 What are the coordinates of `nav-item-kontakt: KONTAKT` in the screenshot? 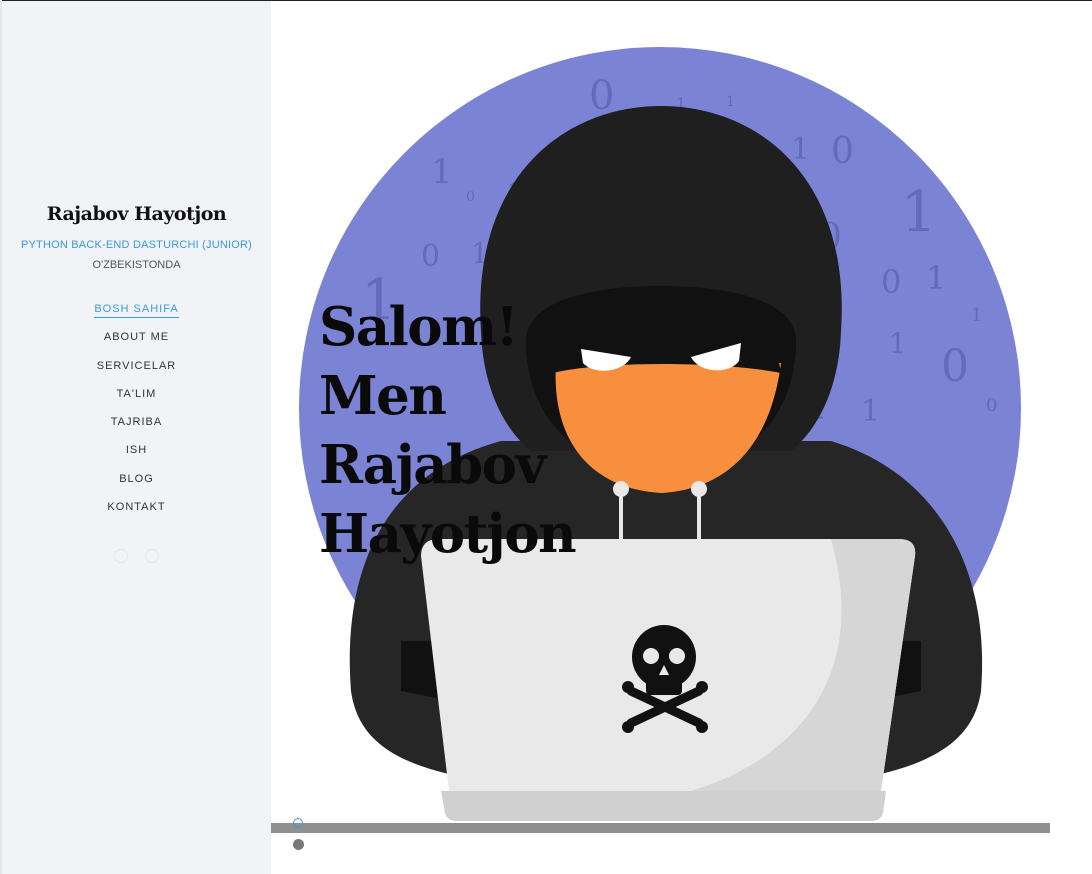 It's located at (136, 508).